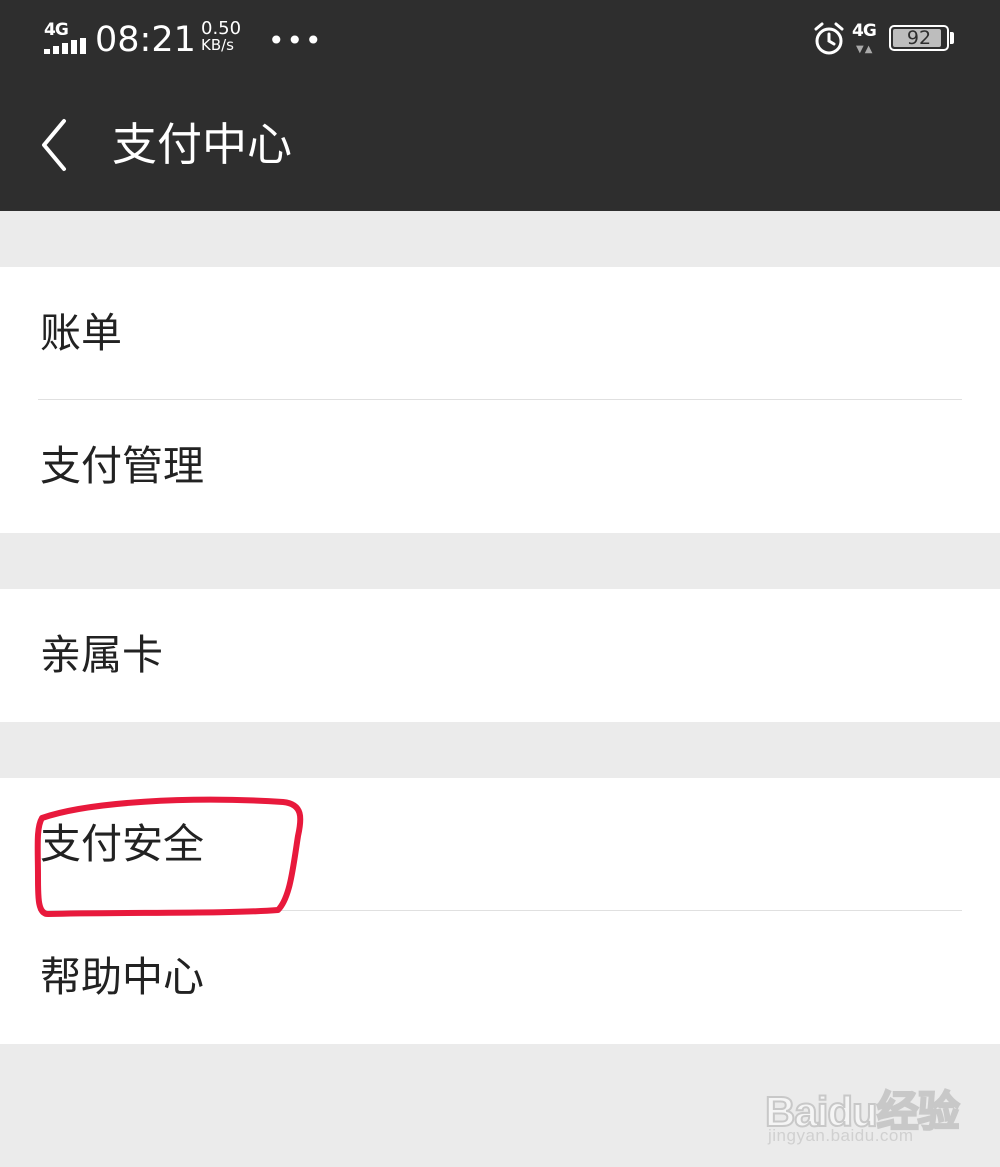  What do you see at coordinates (952, 38) in the screenshot?
I see `battery-nub` at bounding box center [952, 38].